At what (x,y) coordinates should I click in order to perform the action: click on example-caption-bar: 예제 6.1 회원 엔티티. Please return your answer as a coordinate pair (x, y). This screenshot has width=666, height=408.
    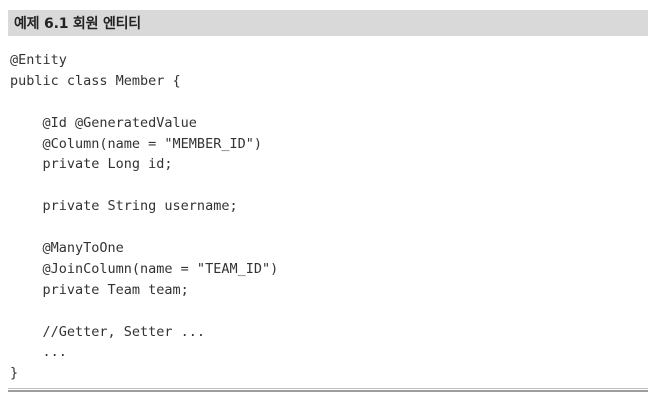
    Looking at the image, I should click on (328, 23).